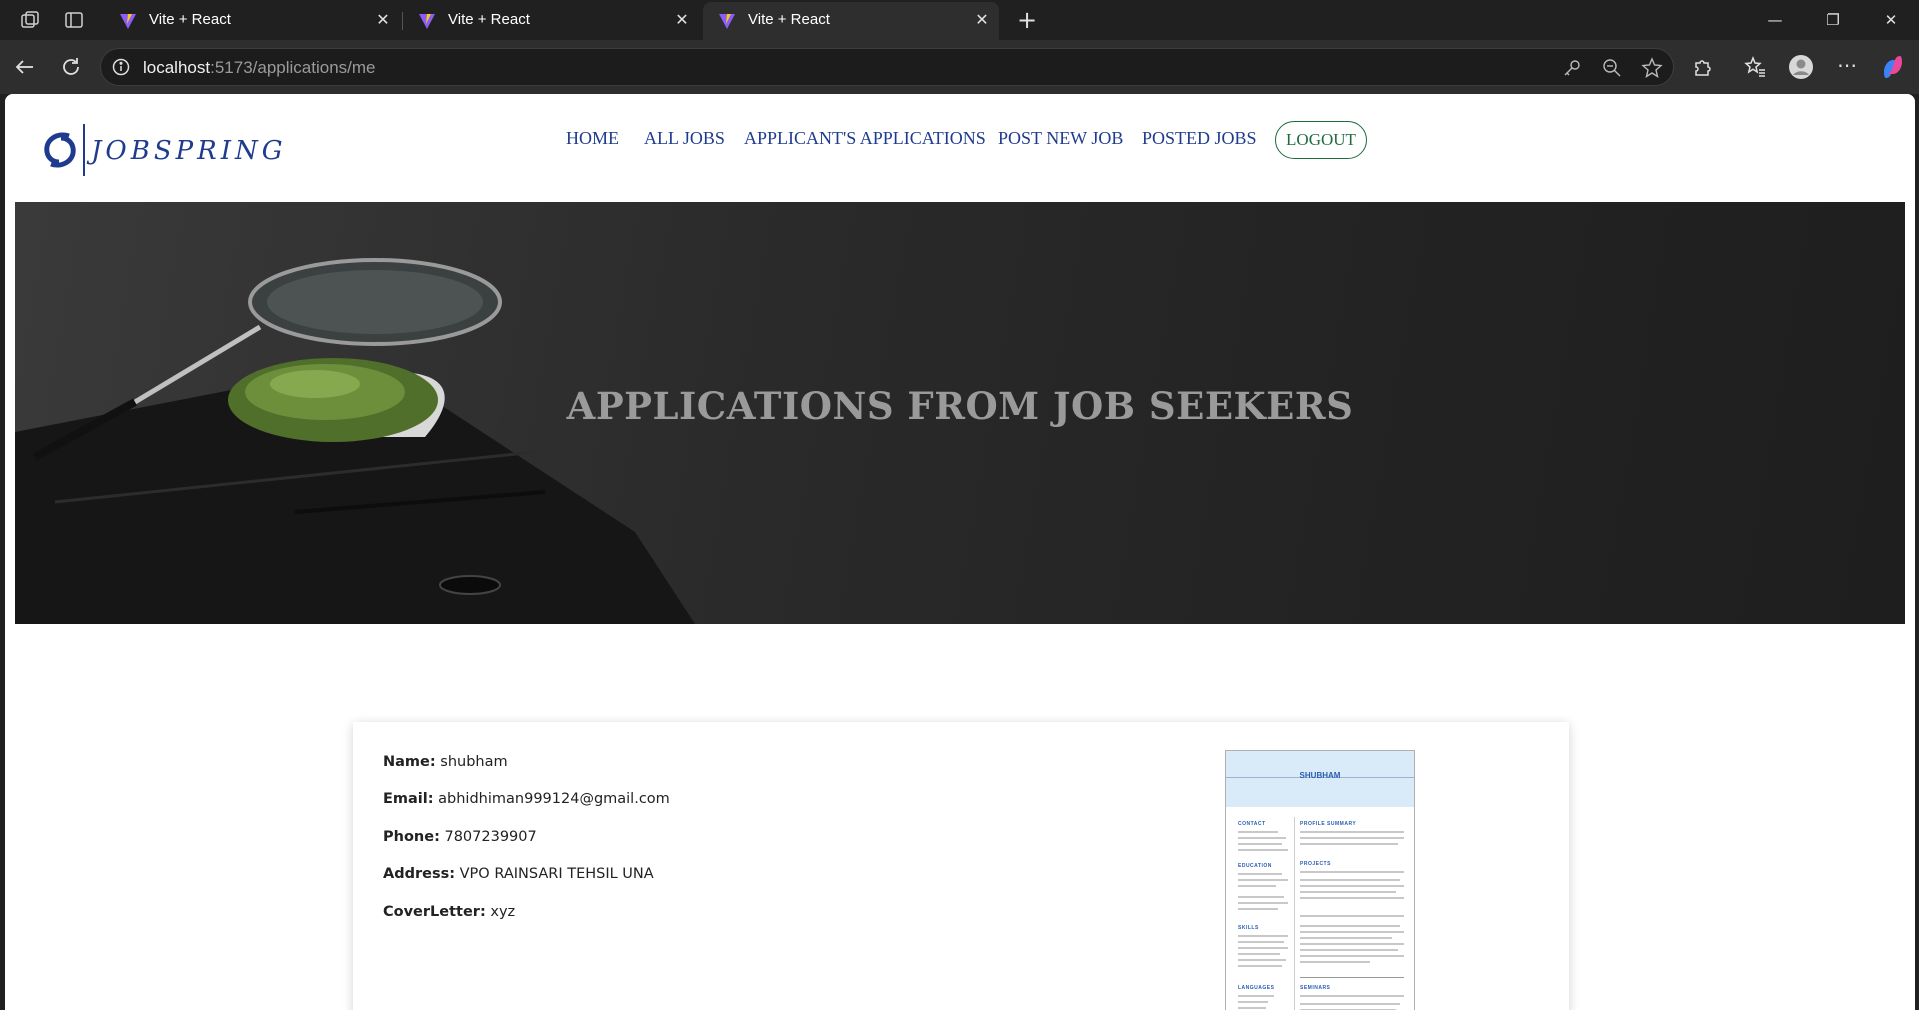 This screenshot has width=1919, height=1010. I want to click on resume-rule, so click(1352, 977).